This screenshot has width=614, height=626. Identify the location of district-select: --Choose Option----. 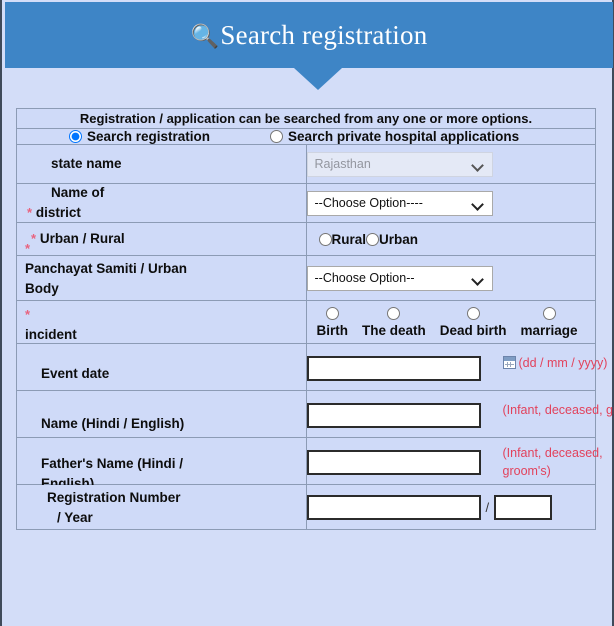
(399, 203).